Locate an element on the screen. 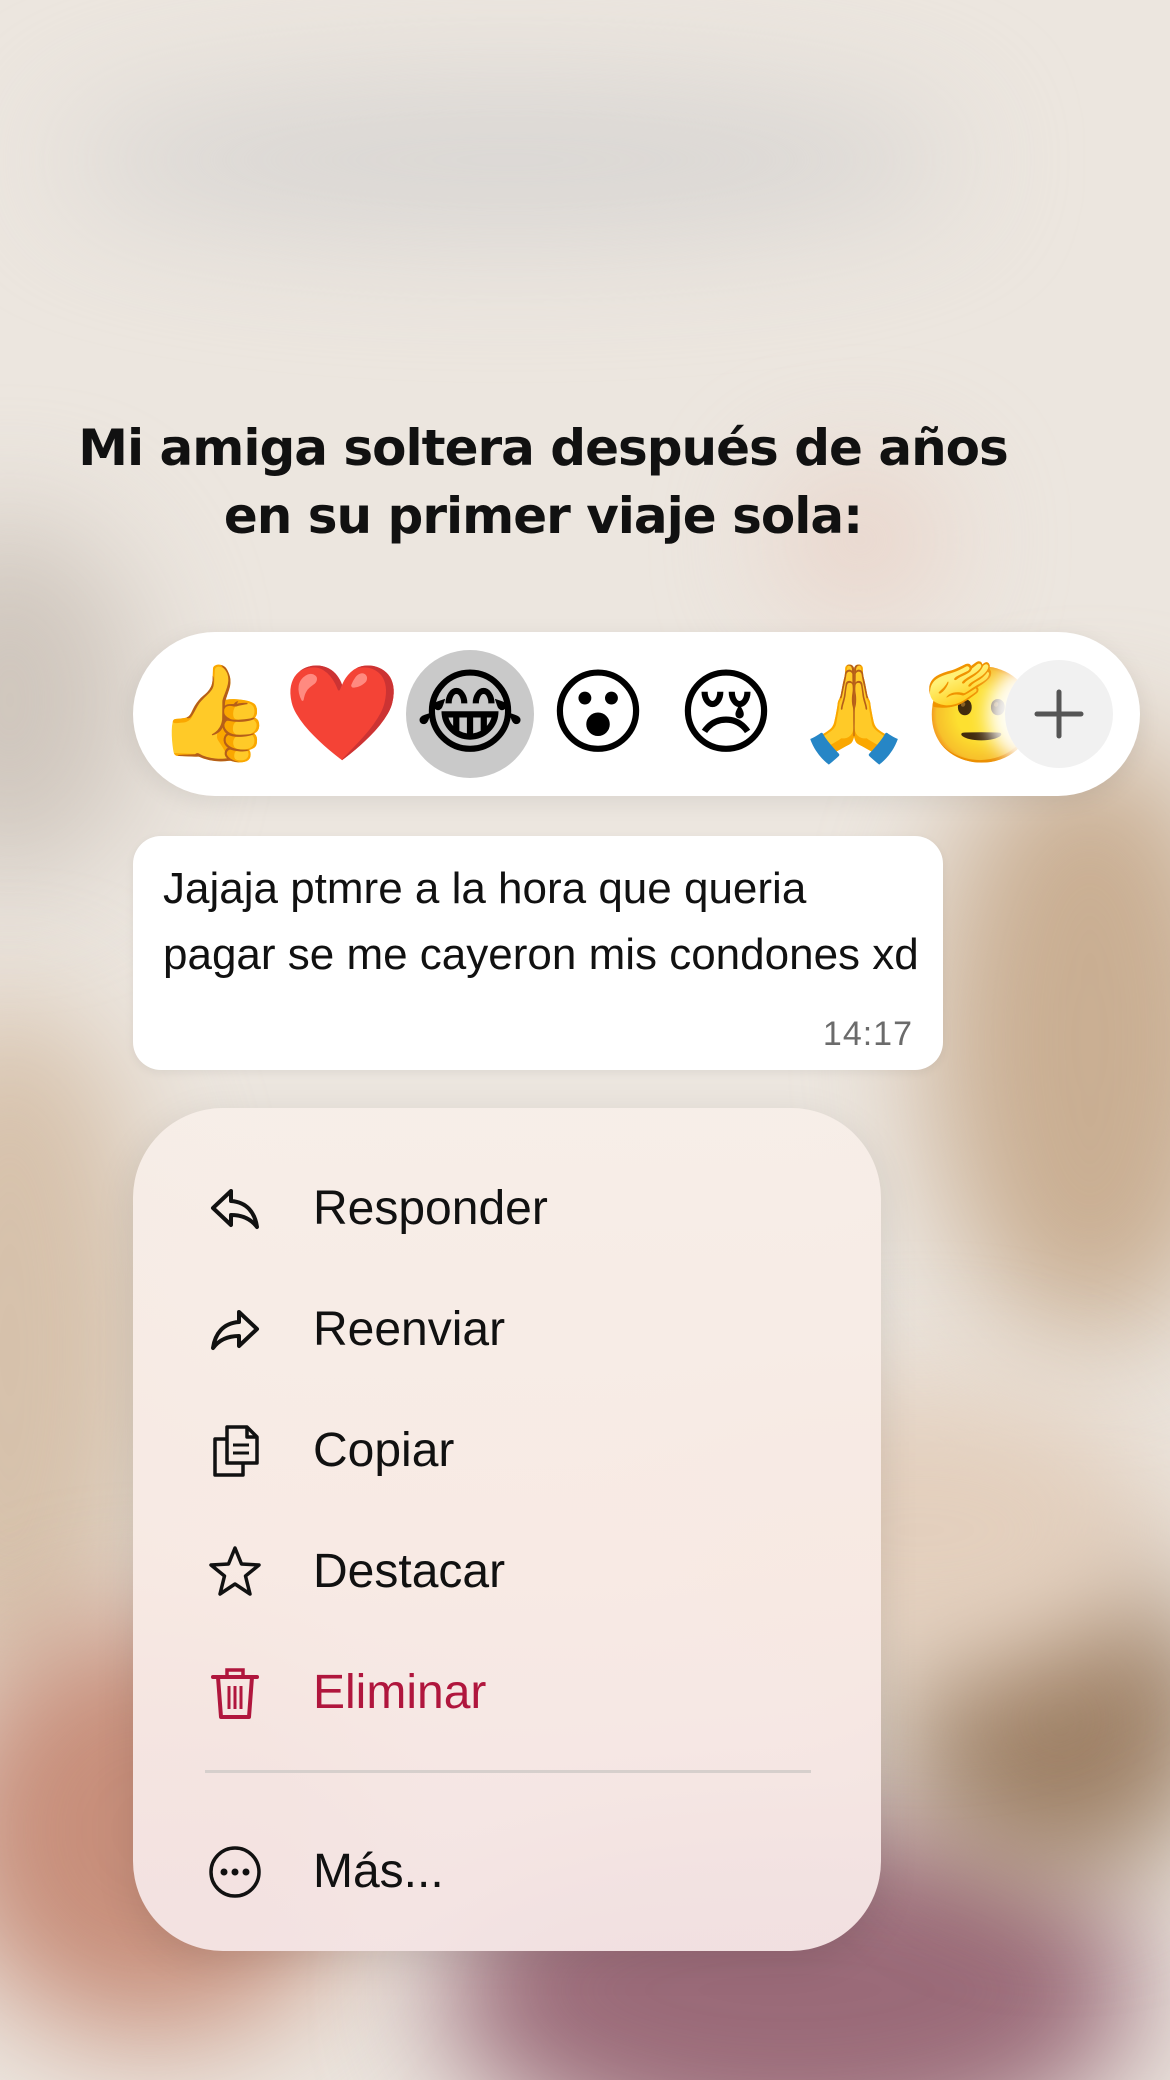 This screenshot has width=1170, height=2080. menu-divider is located at coordinates (508, 1771).